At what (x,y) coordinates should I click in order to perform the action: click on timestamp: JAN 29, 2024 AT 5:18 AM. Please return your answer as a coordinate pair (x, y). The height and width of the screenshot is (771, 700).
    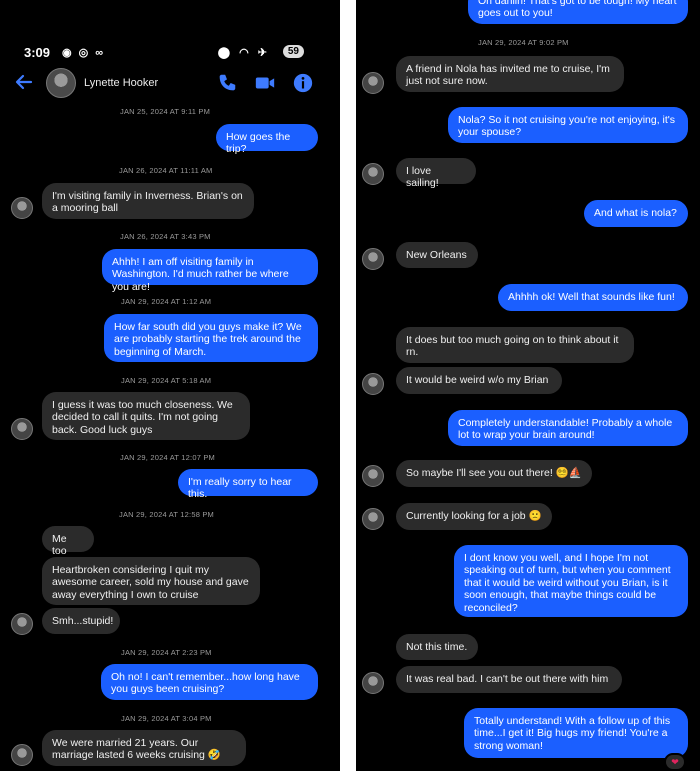
    Looking at the image, I should click on (166, 380).